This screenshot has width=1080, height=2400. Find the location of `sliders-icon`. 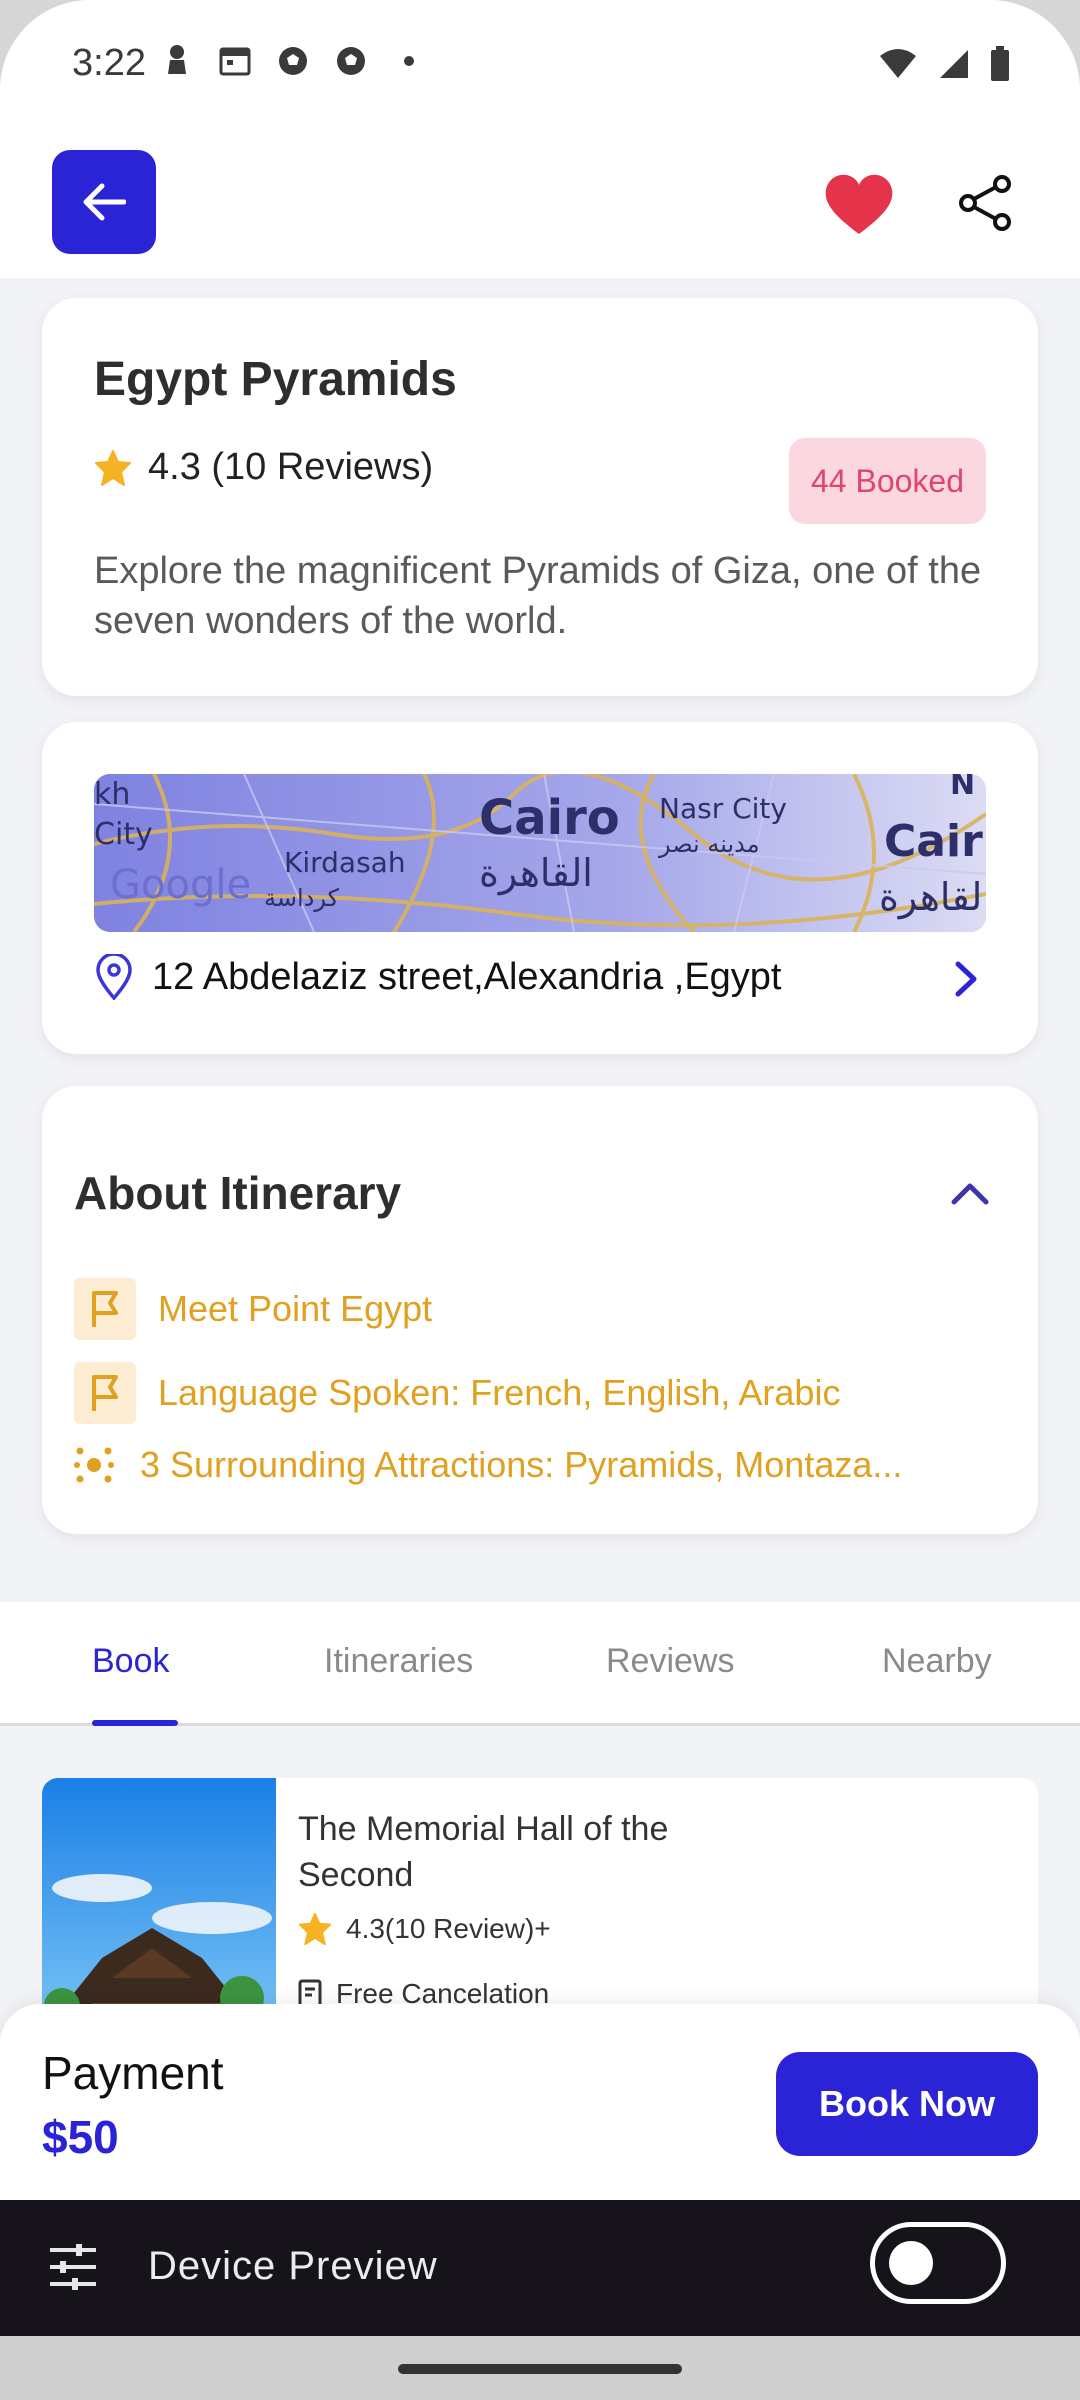

sliders-icon is located at coordinates (73, 2267).